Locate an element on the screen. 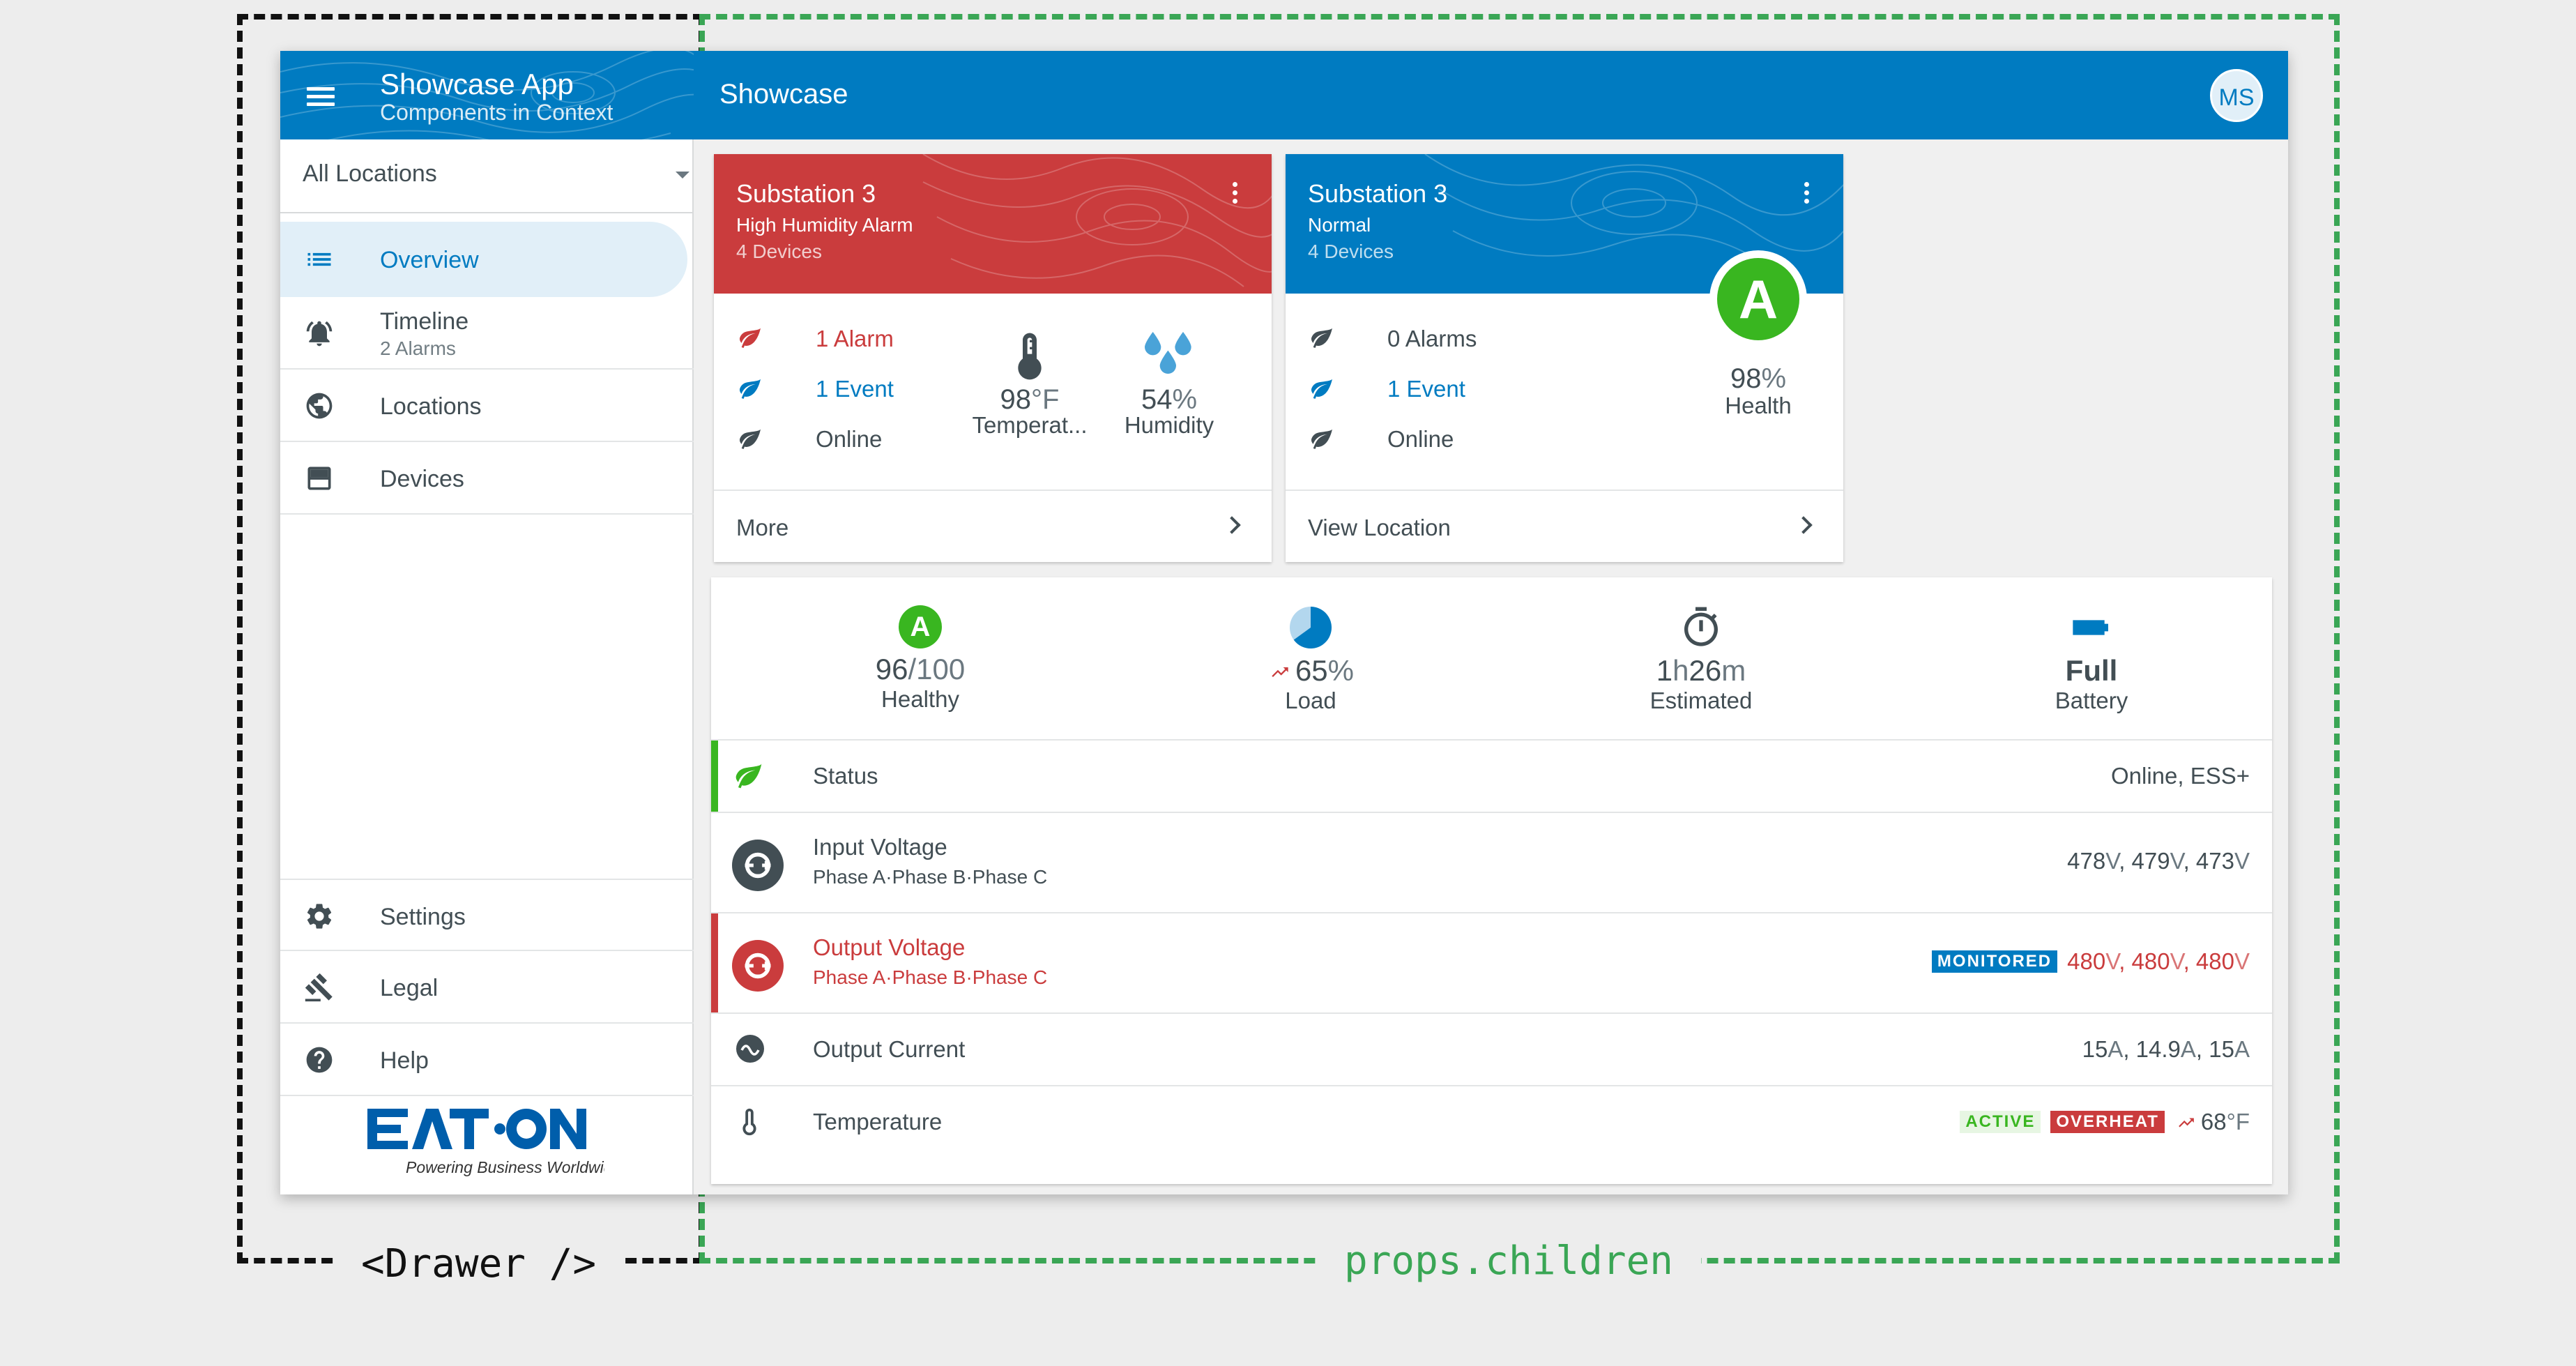 The width and height of the screenshot is (2576, 1366). trending-up-icon is located at coordinates (1280, 672).